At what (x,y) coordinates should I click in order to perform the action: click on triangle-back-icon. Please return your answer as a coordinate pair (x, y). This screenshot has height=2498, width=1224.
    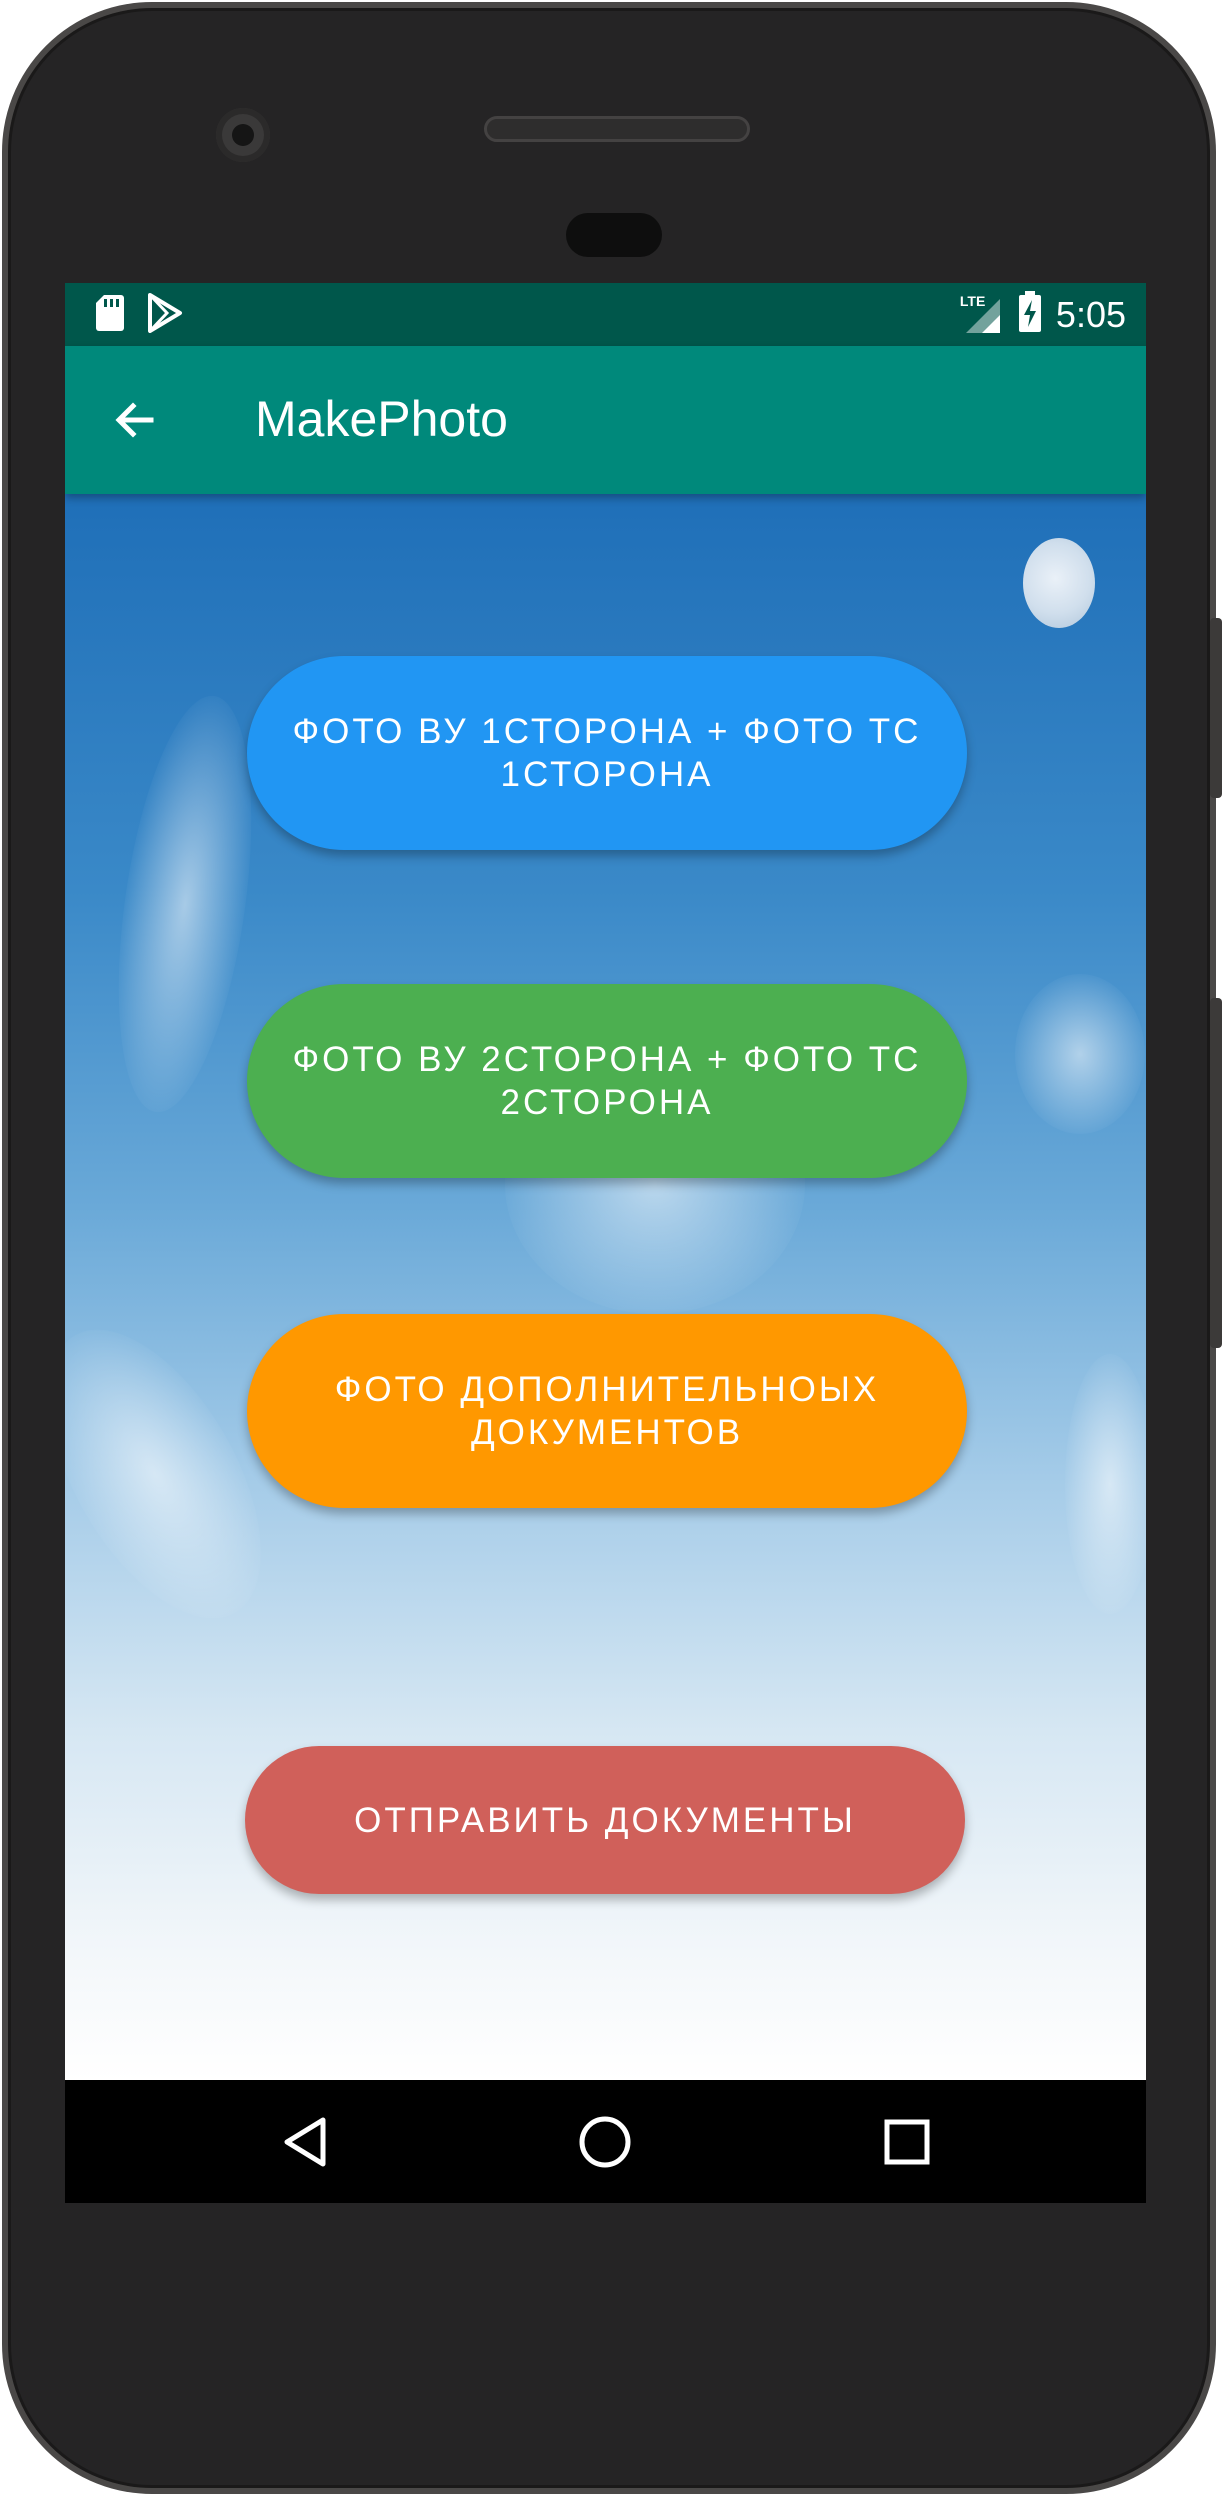
    Looking at the image, I should click on (305, 2142).